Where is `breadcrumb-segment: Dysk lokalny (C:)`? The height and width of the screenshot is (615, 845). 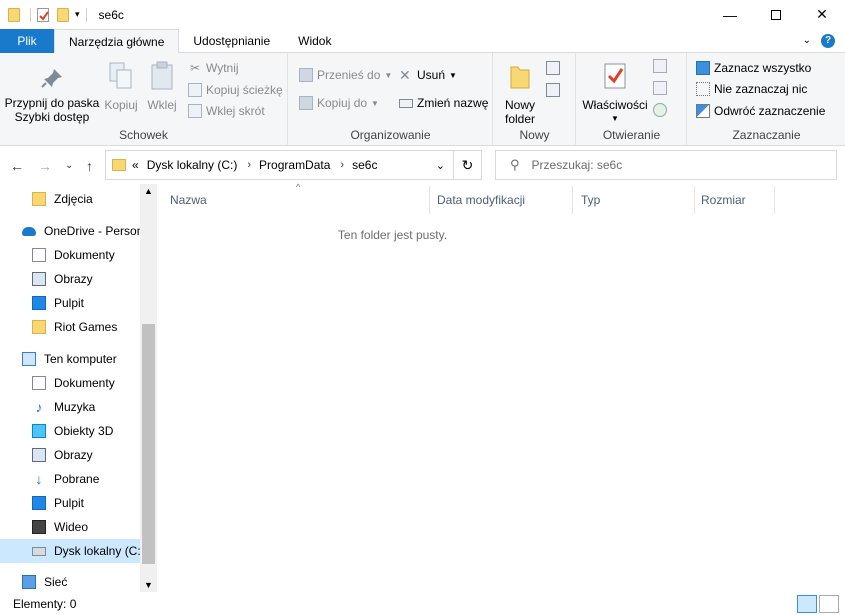 breadcrumb-segment: Dysk lokalny (C:) is located at coordinates (192, 165).